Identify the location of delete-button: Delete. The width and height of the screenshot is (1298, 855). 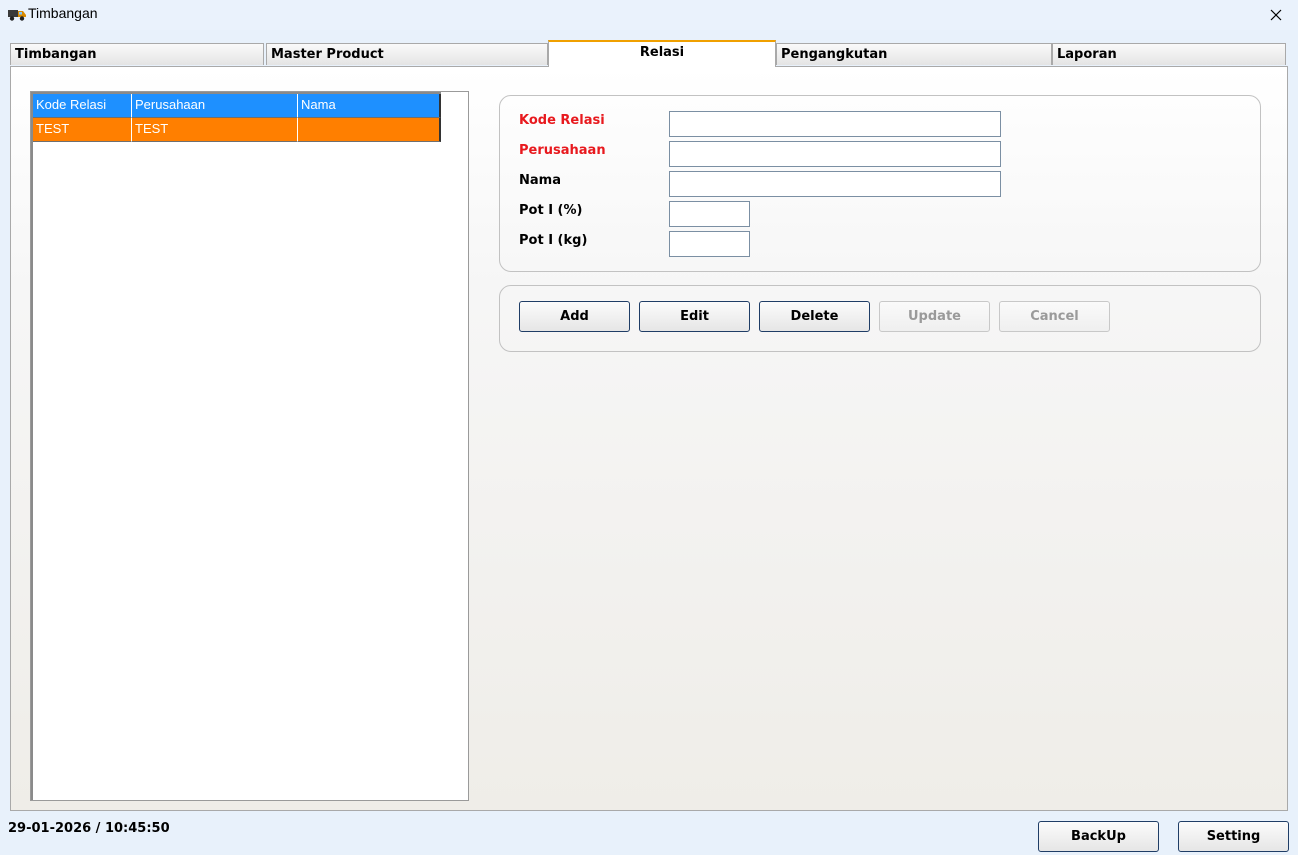
(814, 316).